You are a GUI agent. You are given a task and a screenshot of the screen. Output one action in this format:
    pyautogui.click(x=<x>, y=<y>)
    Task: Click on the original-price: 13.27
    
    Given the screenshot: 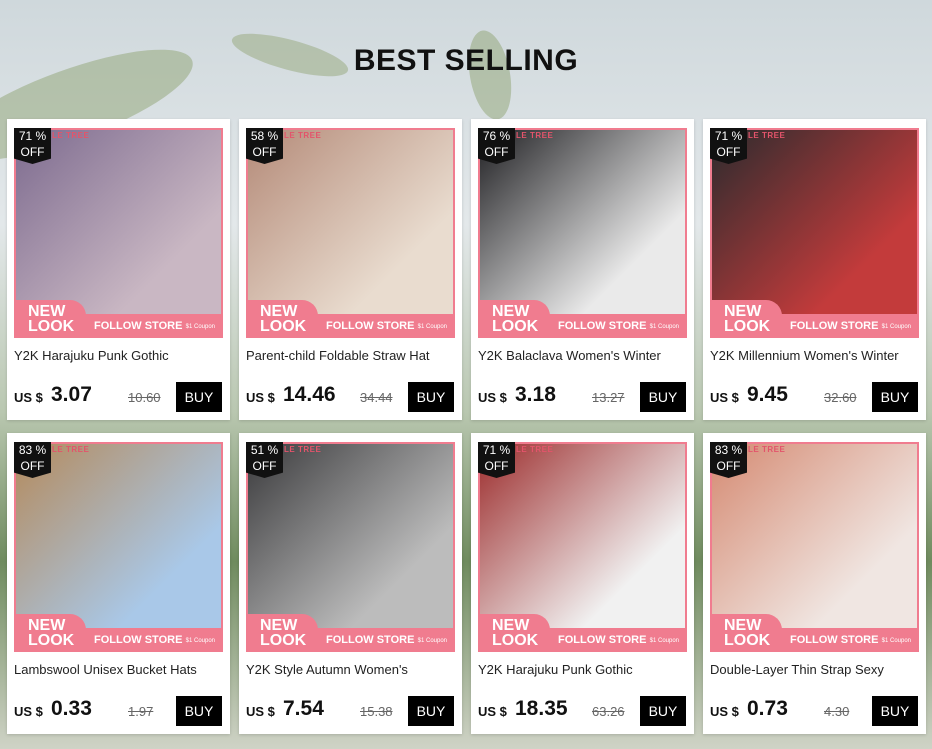 What is the action you would take?
    pyautogui.click(x=608, y=397)
    